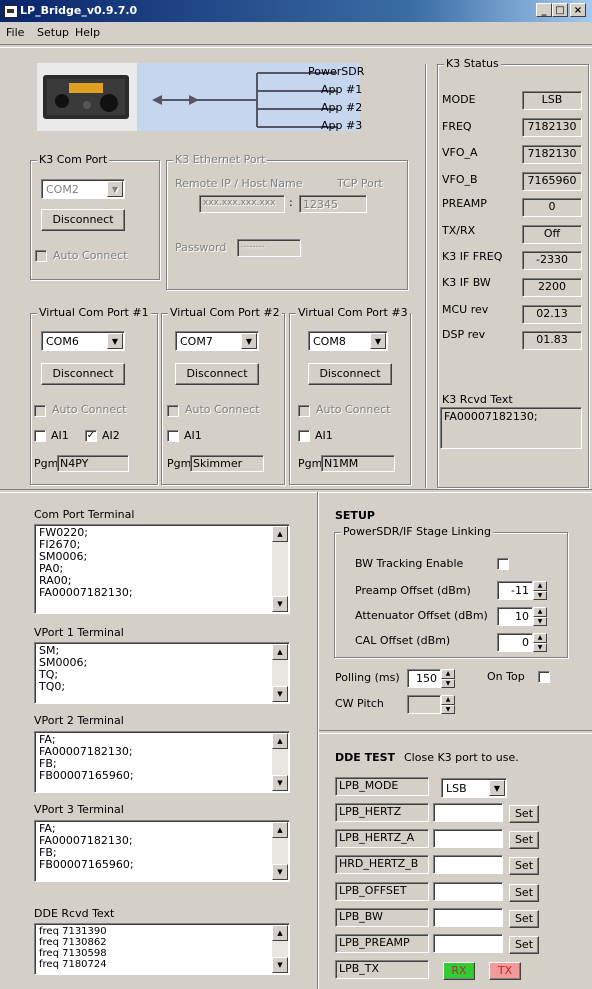 The image size is (592, 989). Describe the element at coordinates (227, 463) in the screenshot. I see `vport2-pgm-field: Skimmer` at that location.